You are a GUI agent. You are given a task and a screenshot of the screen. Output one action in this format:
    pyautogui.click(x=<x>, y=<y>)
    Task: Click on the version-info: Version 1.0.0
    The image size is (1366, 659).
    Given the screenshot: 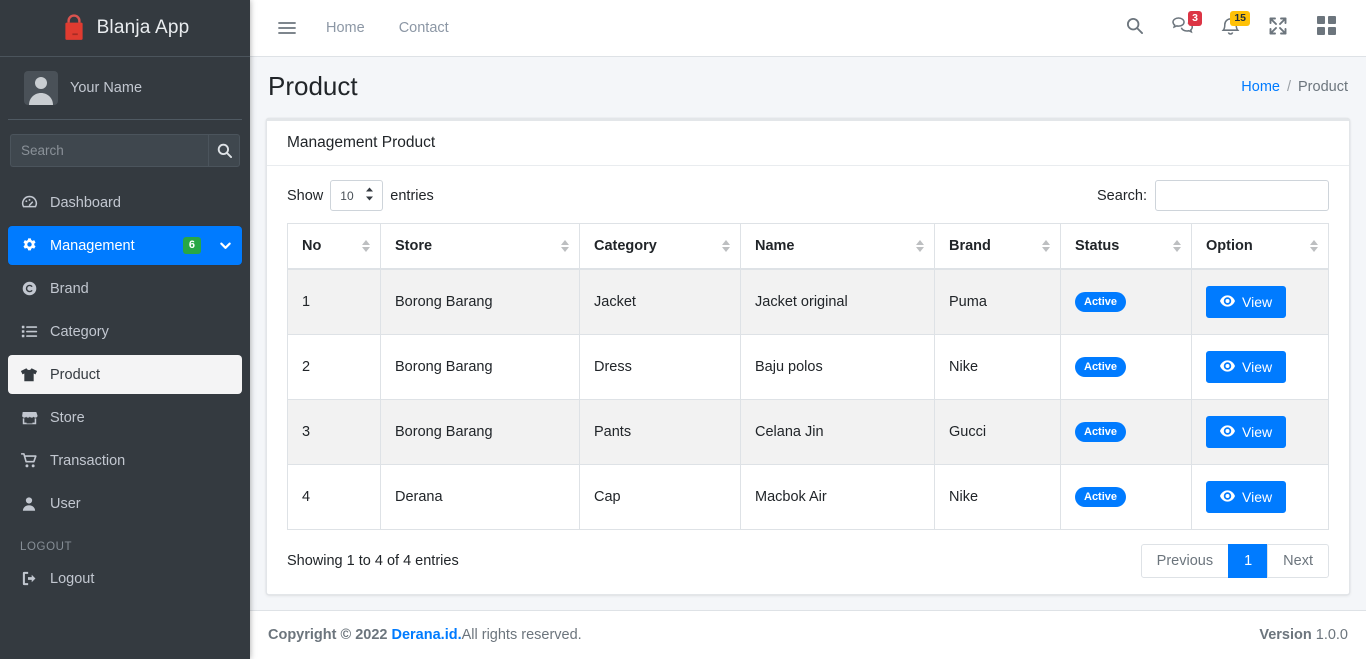 What is the action you would take?
    pyautogui.click(x=1303, y=635)
    